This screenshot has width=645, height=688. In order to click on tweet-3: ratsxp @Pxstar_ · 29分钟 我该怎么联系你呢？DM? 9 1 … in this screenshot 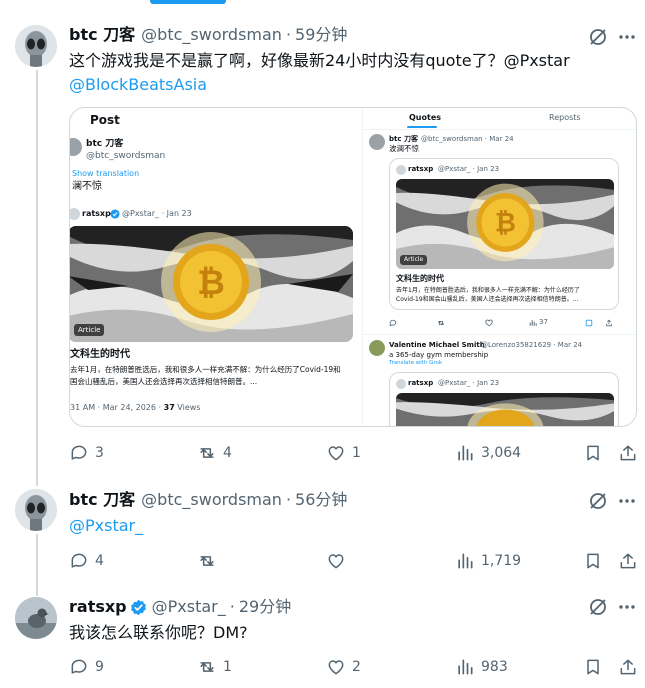, I will do `click(322, 637)`.